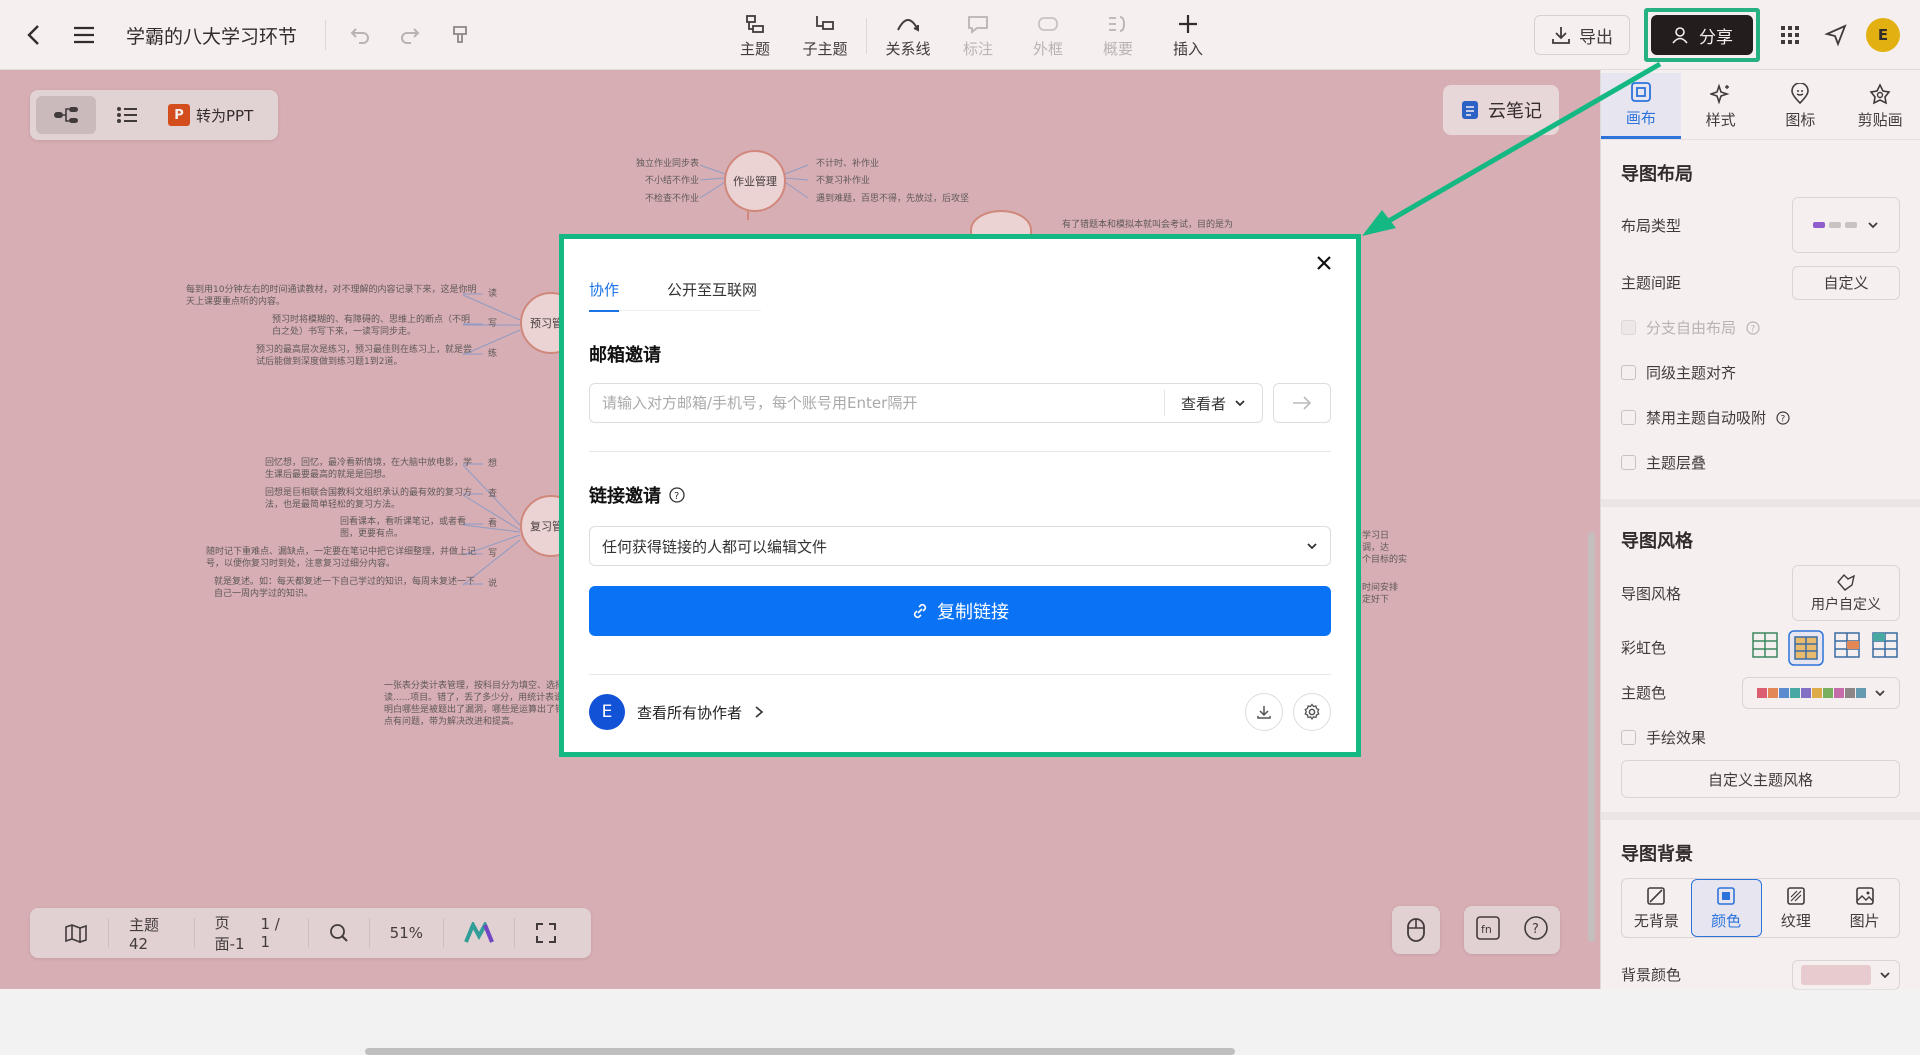 The image size is (1920, 1055). Describe the element at coordinates (977, 48) in the screenshot. I see `tool-label: 标注` at that location.